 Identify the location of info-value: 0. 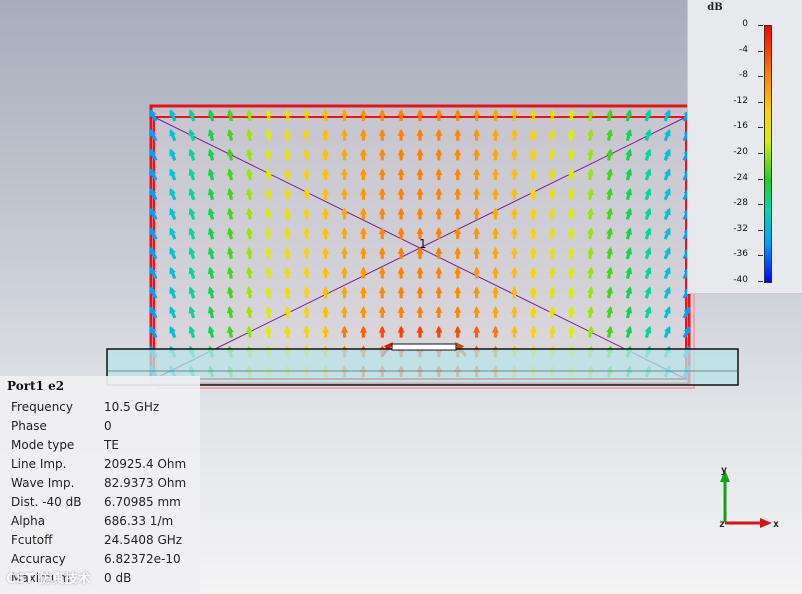
(108, 426).